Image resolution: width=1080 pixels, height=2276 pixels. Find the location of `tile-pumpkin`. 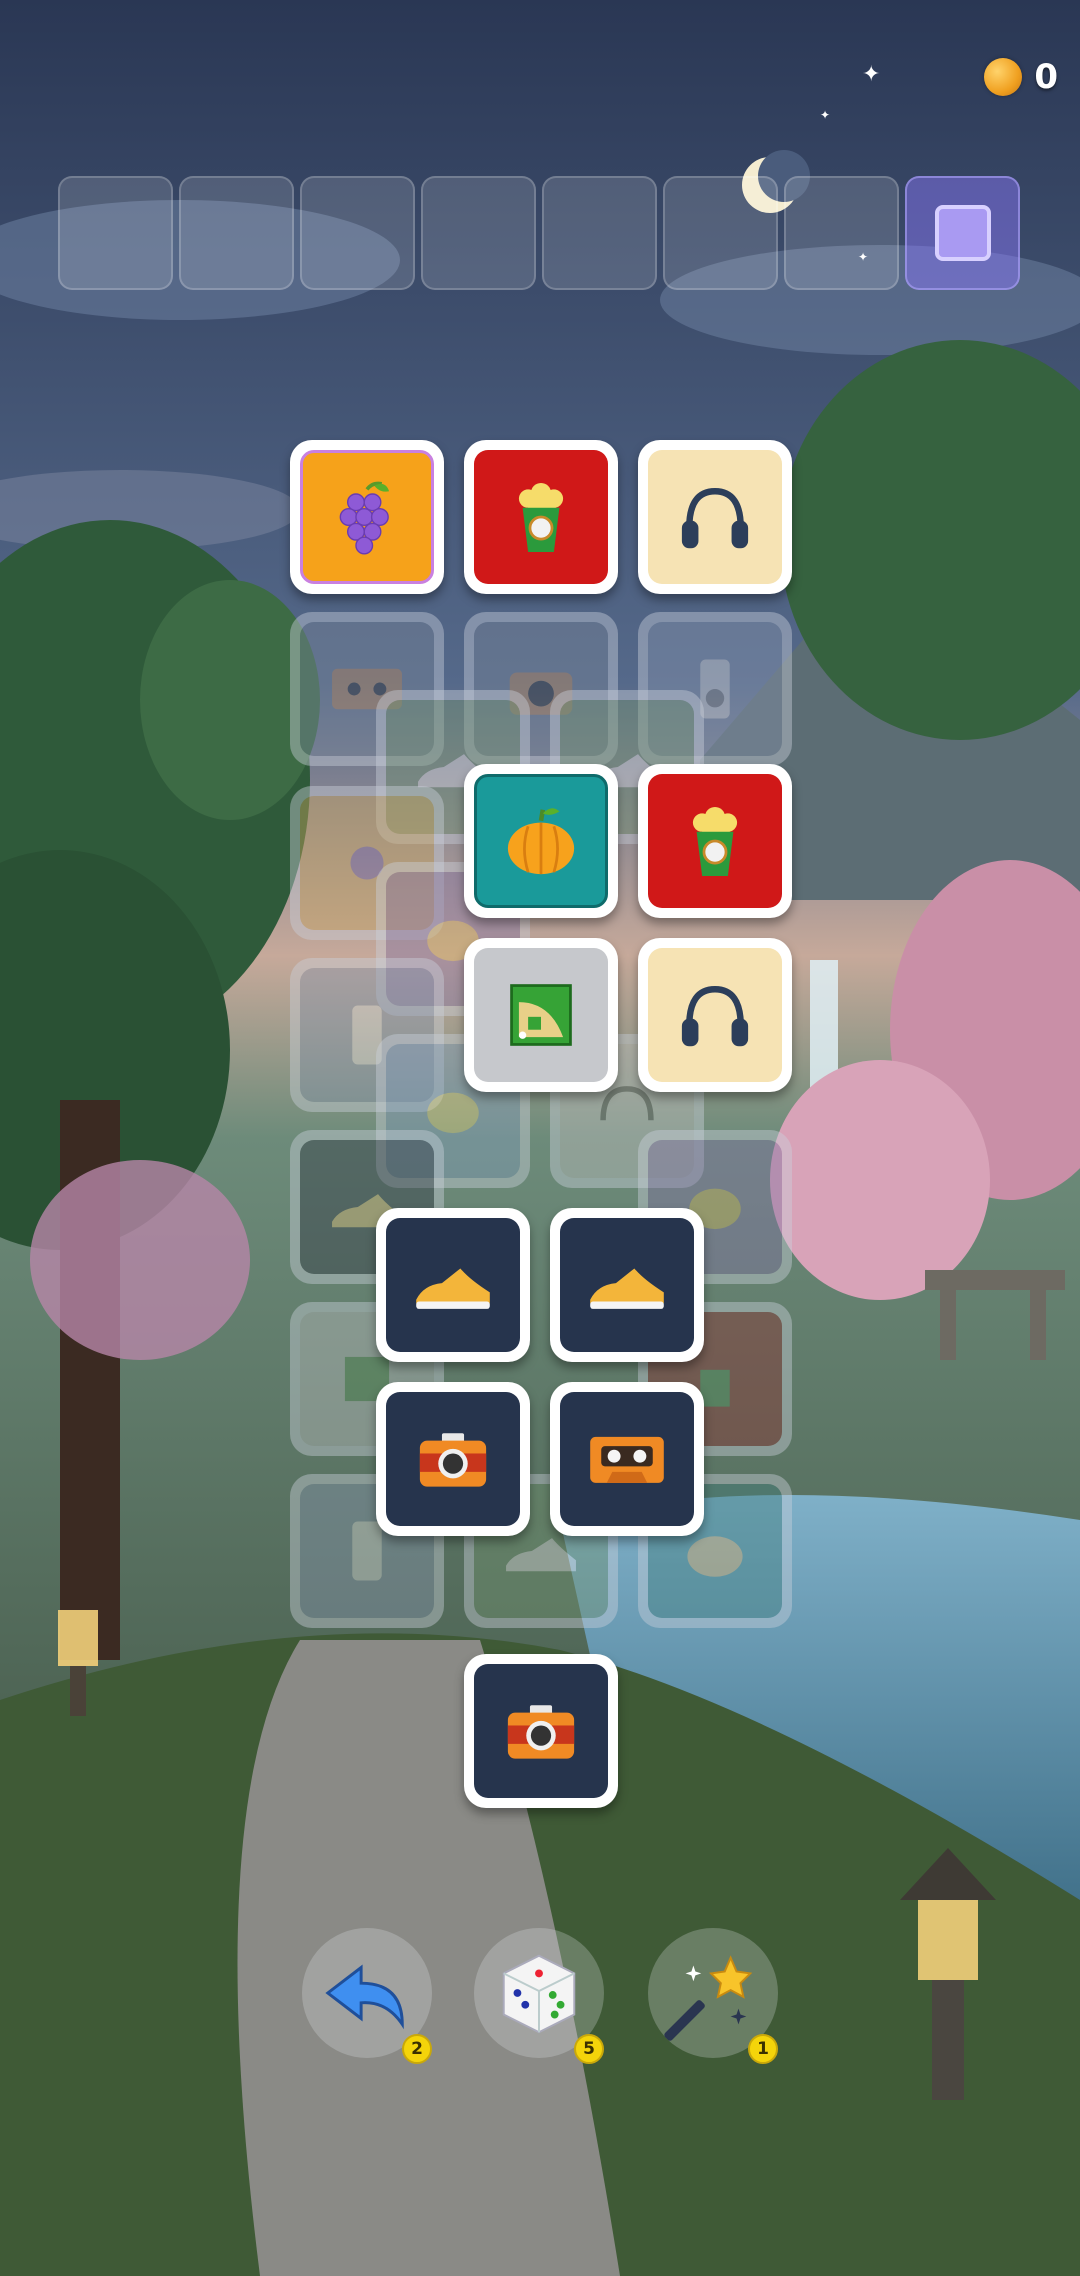

tile-pumpkin is located at coordinates (541, 841).